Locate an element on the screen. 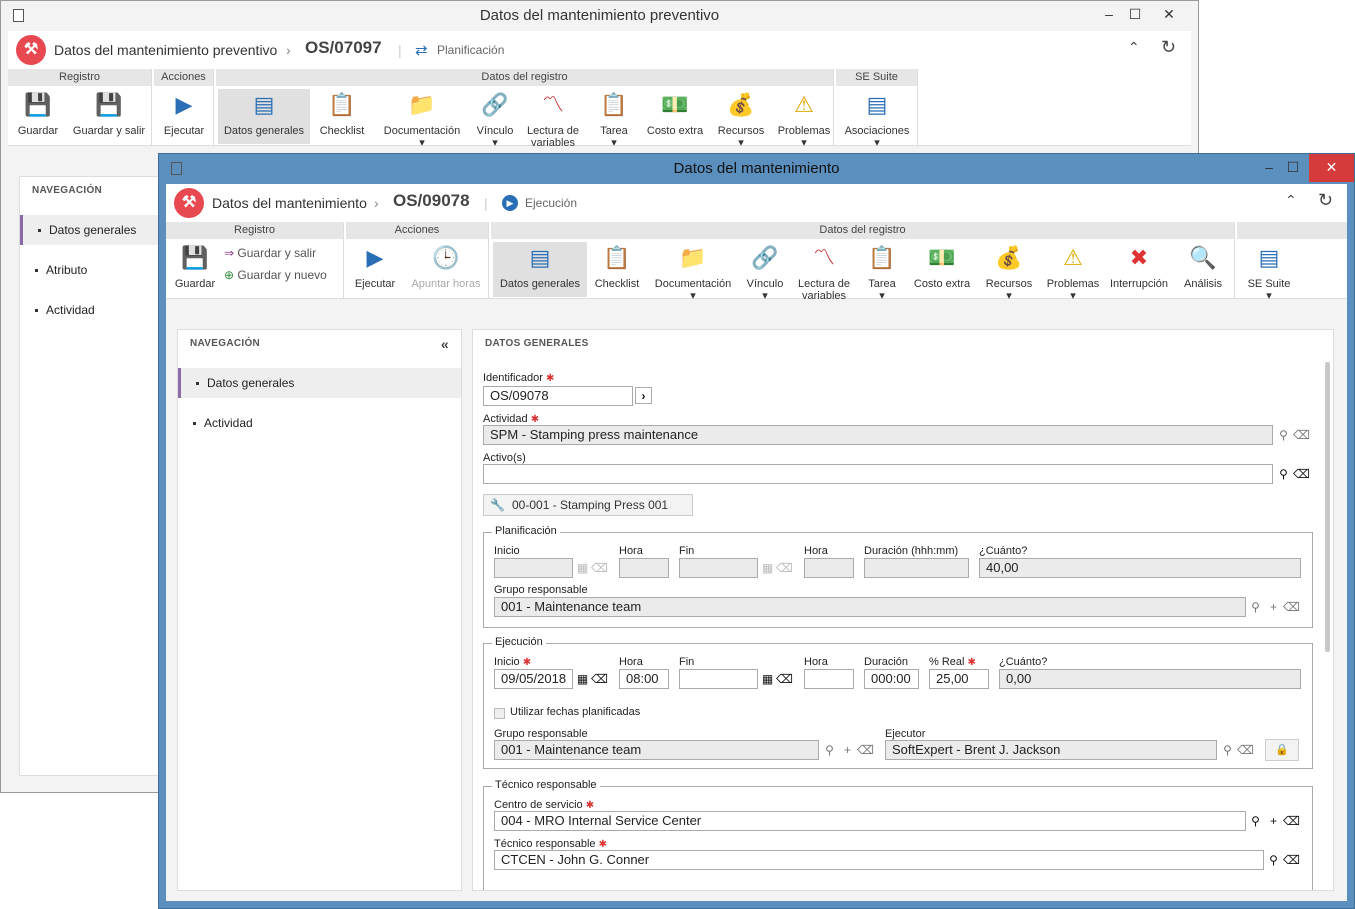 Image resolution: width=1355 pixels, height=909 pixels. plan-duration-input is located at coordinates (916, 568).